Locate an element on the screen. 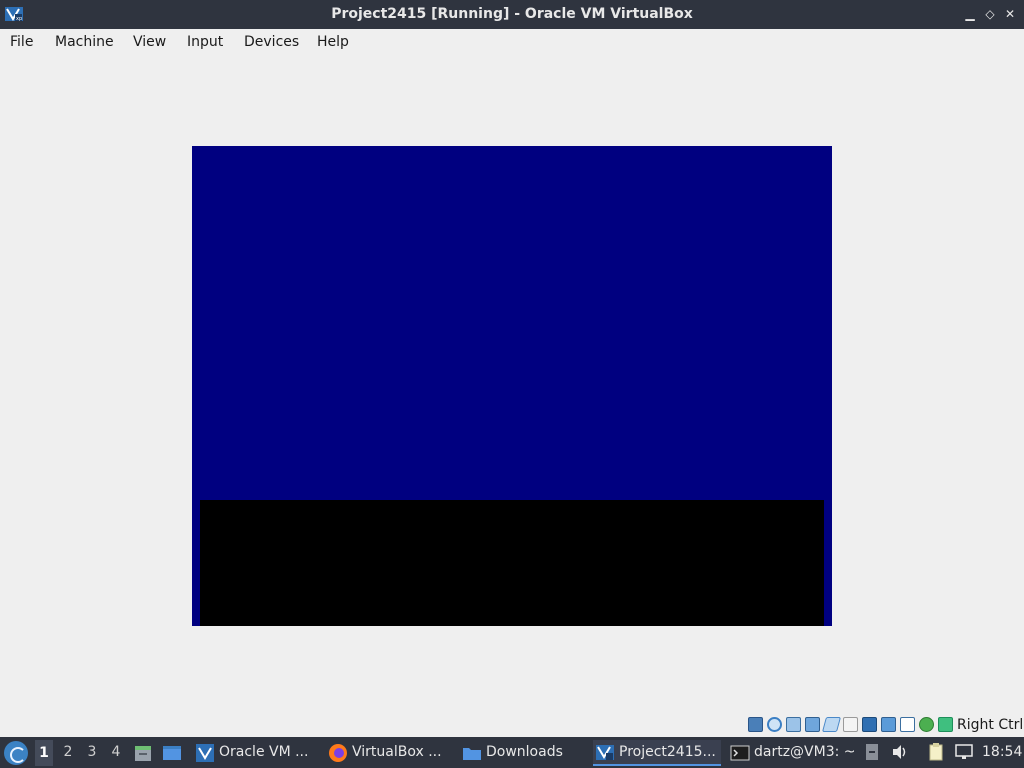 This screenshot has height=768, width=1024. task-label: dartz@VM3: ~ is located at coordinates (805, 752).